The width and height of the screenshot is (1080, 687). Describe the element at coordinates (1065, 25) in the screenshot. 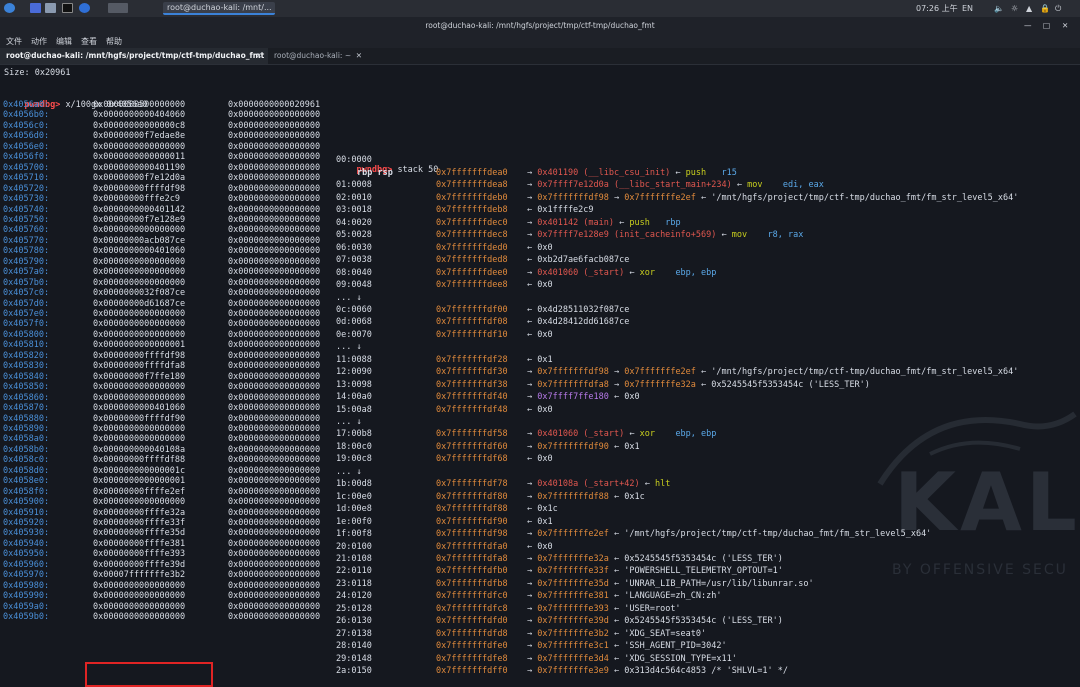

I see `close-icon: ✕` at that location.